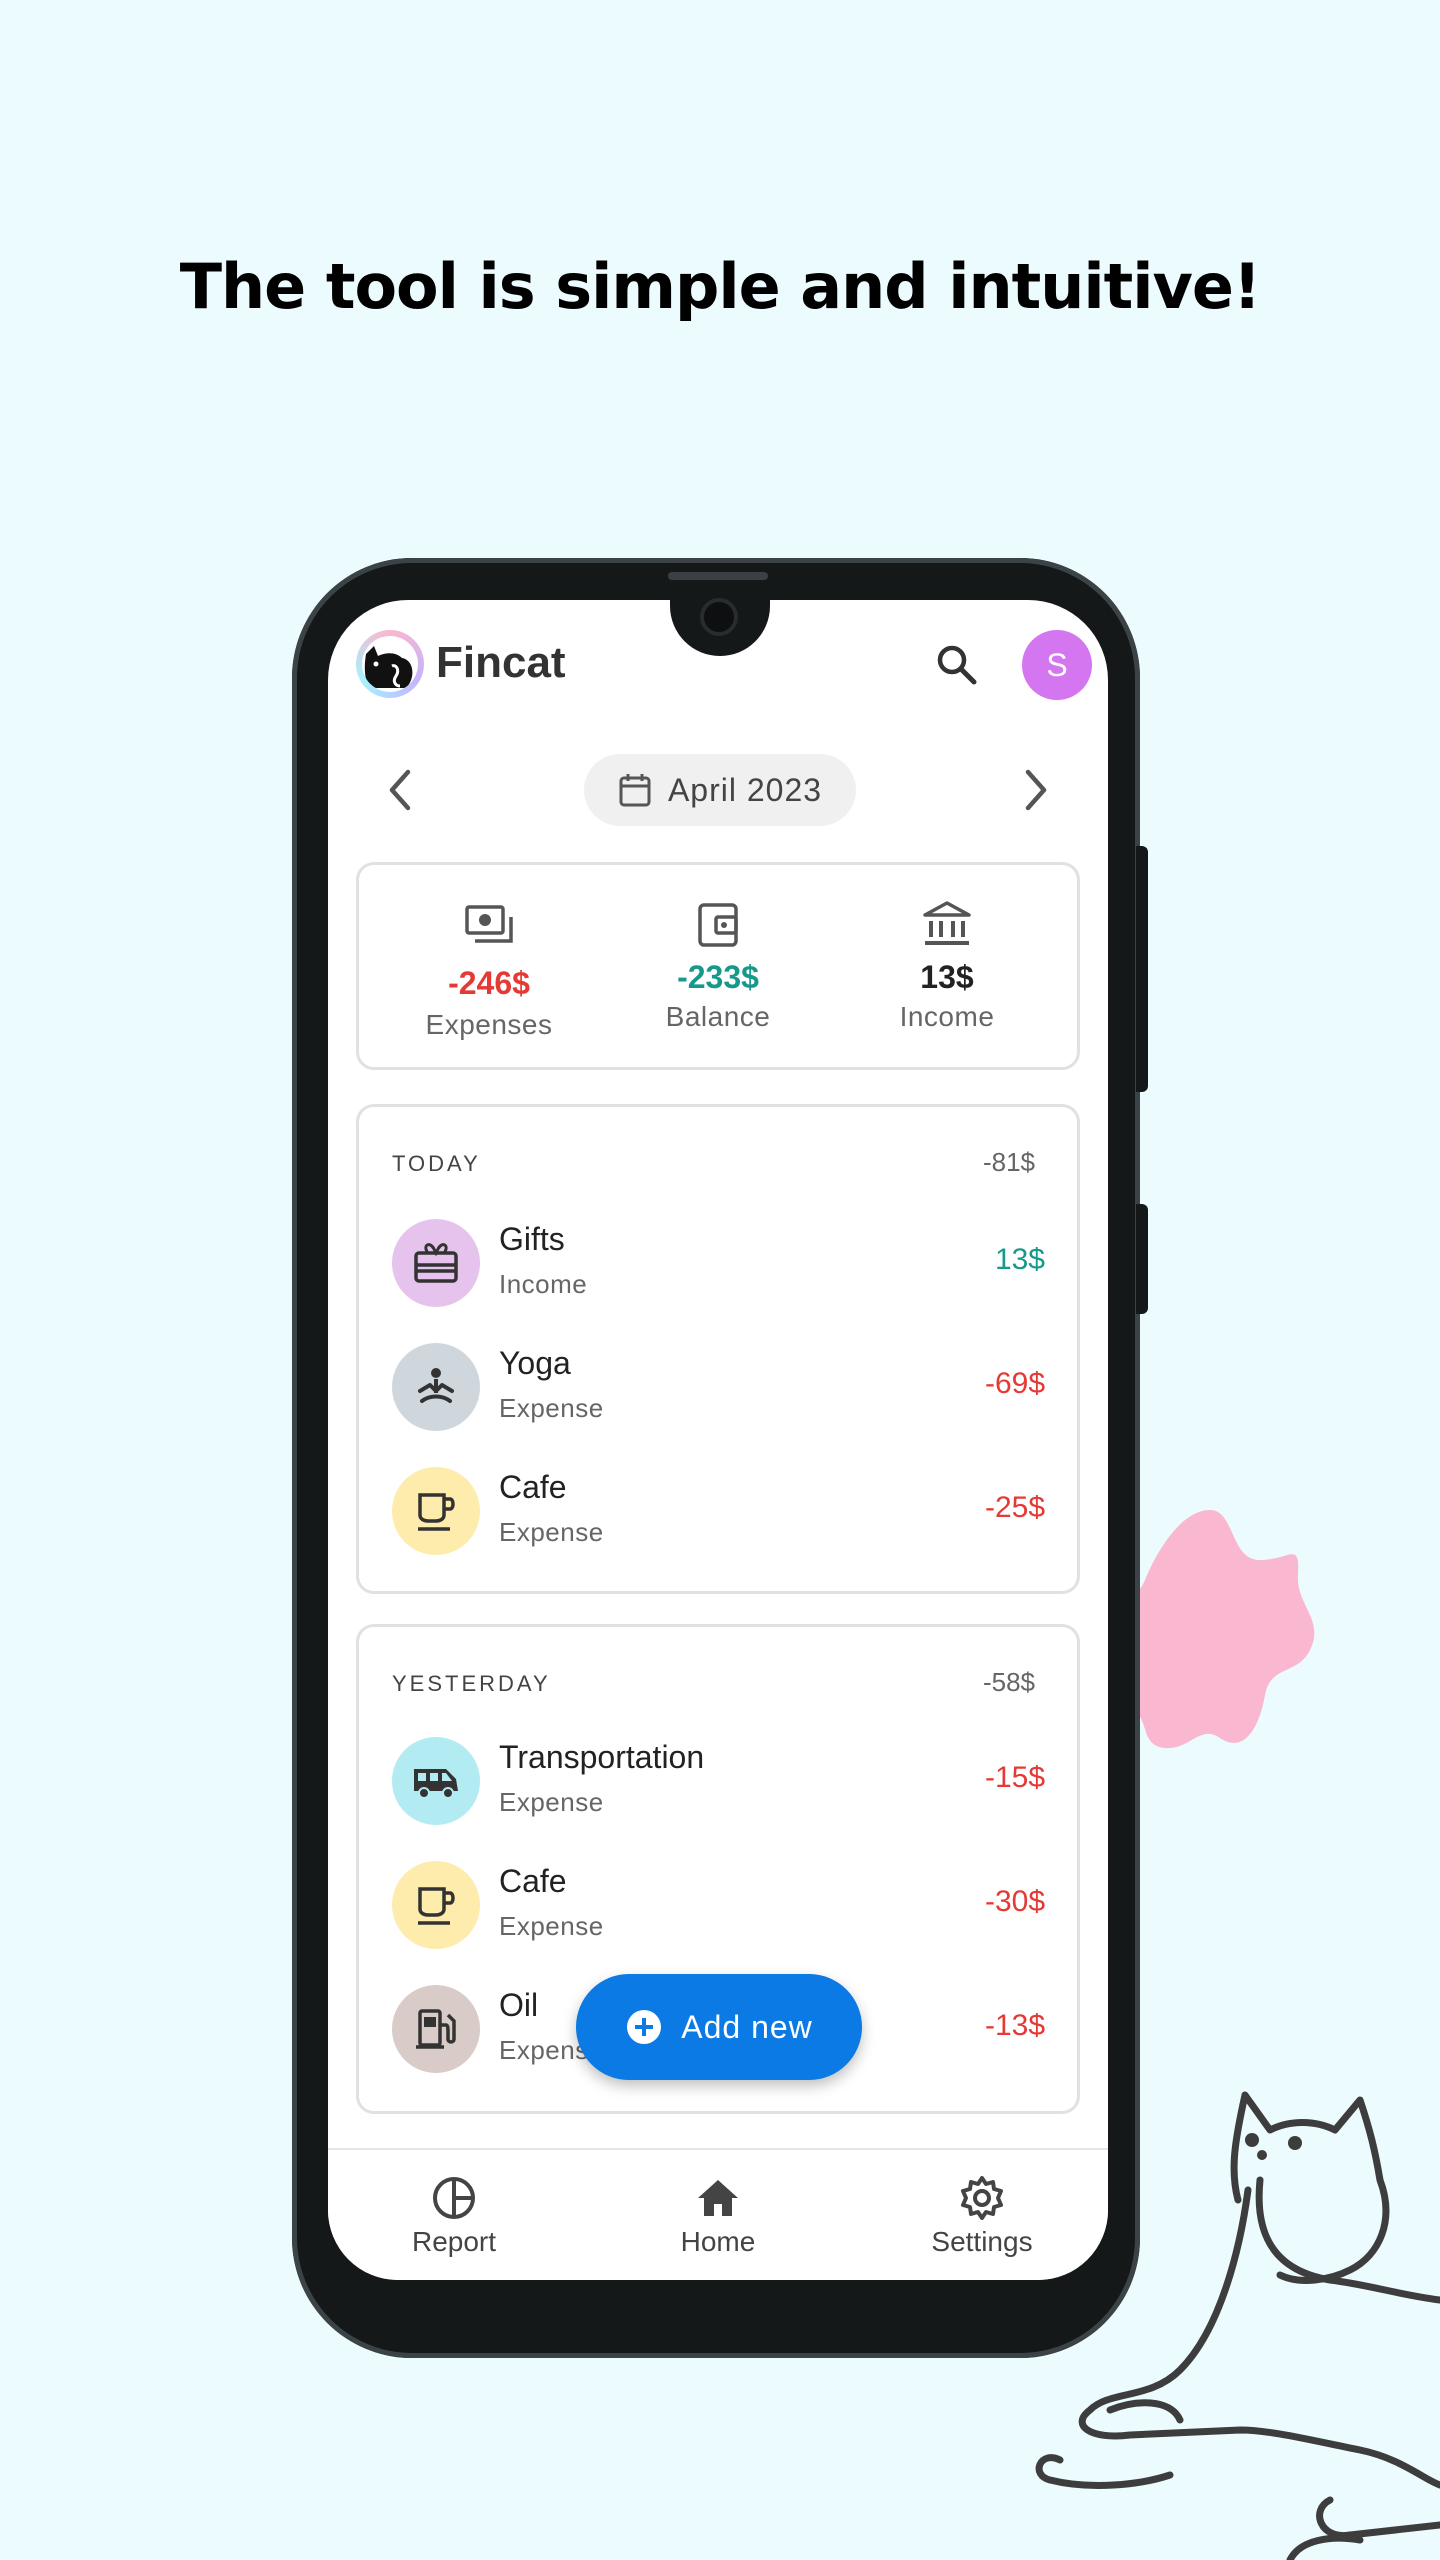 This screenshot has height=2560, width=1440. What do you see at coordinates (718, 1782) in the screenshot?
I see `transaction-row: Transportation Expense -15$` at bounding box center [718, 1782].